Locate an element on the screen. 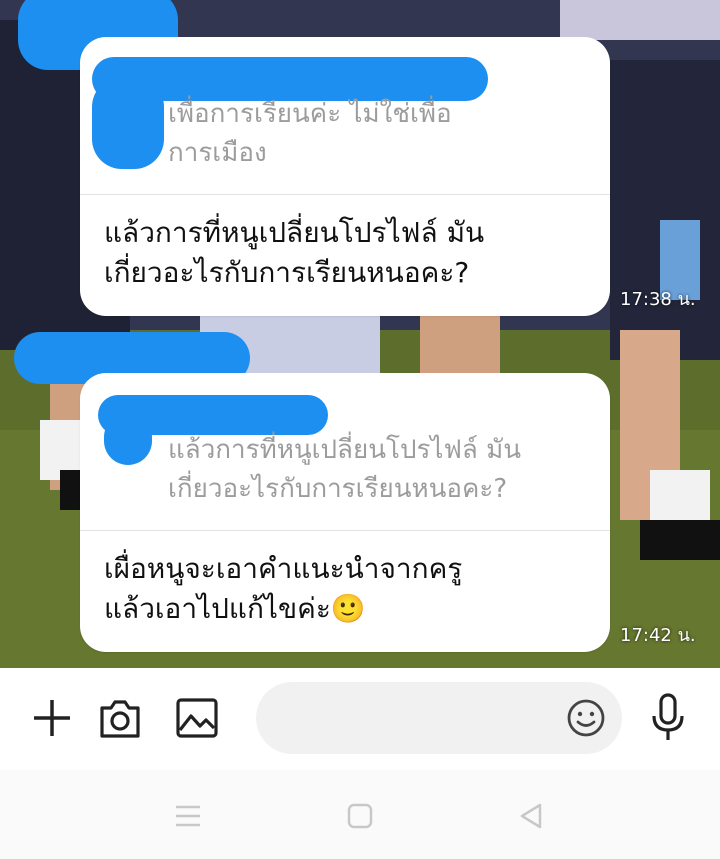  system-nav-bar is located at coordinates (360, 814).